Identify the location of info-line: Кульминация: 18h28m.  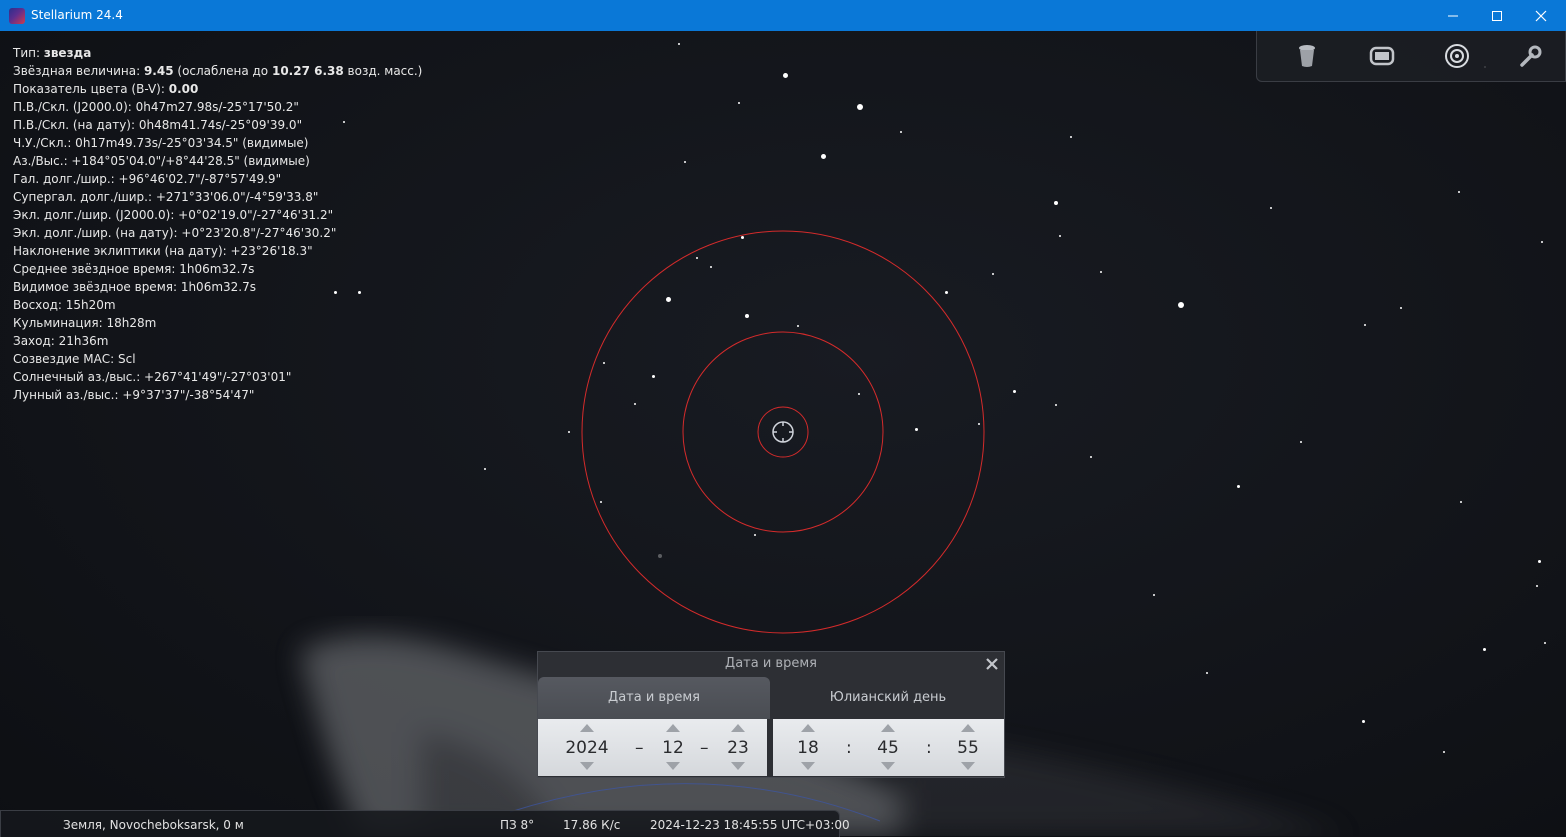
(85, 323).